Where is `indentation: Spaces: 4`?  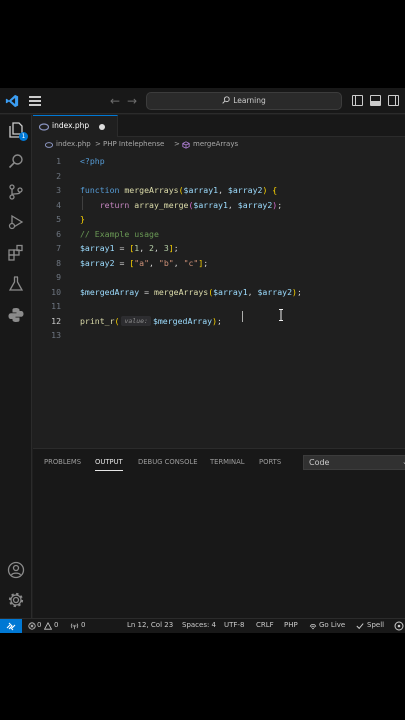
indentation: Spaces: 4 is located at coordinates (199, 625).